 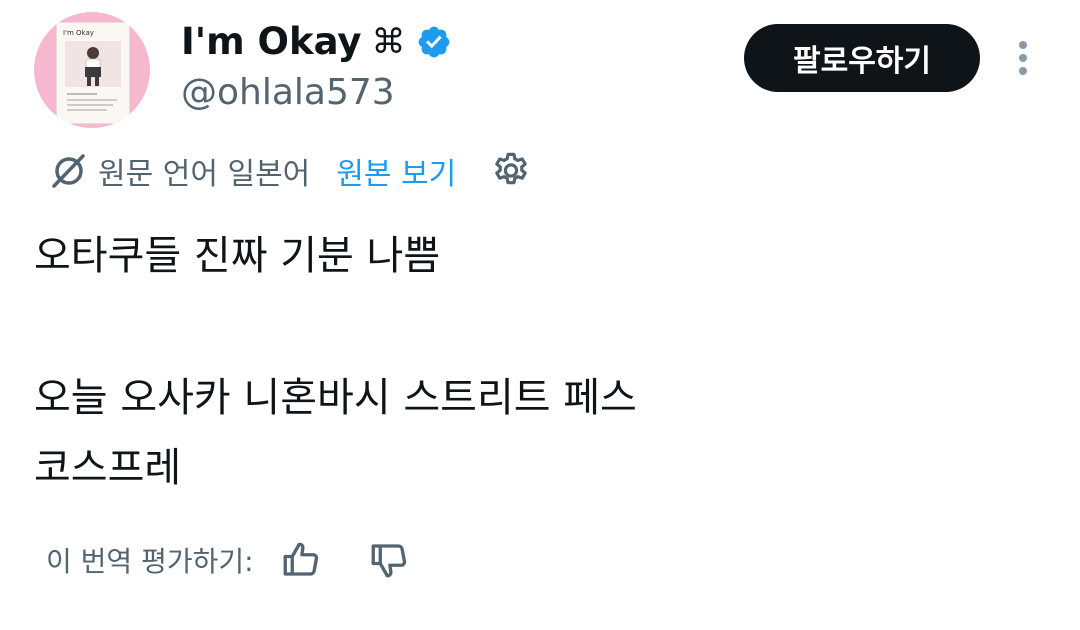 I want to click on source-language-text: 원문 언어 일본어, so click(x=204, y=174).